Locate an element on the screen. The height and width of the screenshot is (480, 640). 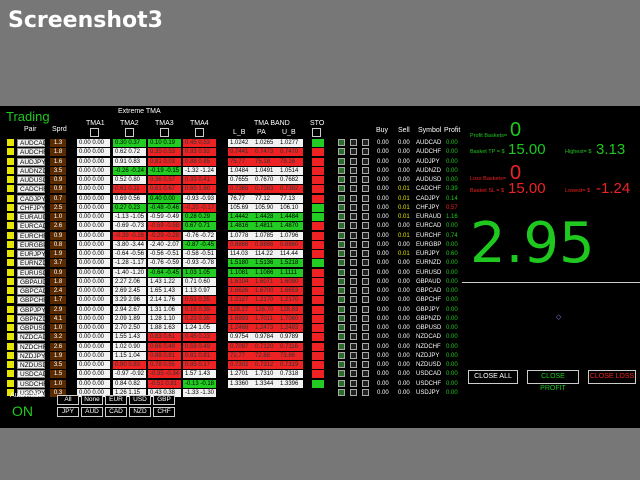
pair-button: GBPNZD is located at coordinates (32, 318).